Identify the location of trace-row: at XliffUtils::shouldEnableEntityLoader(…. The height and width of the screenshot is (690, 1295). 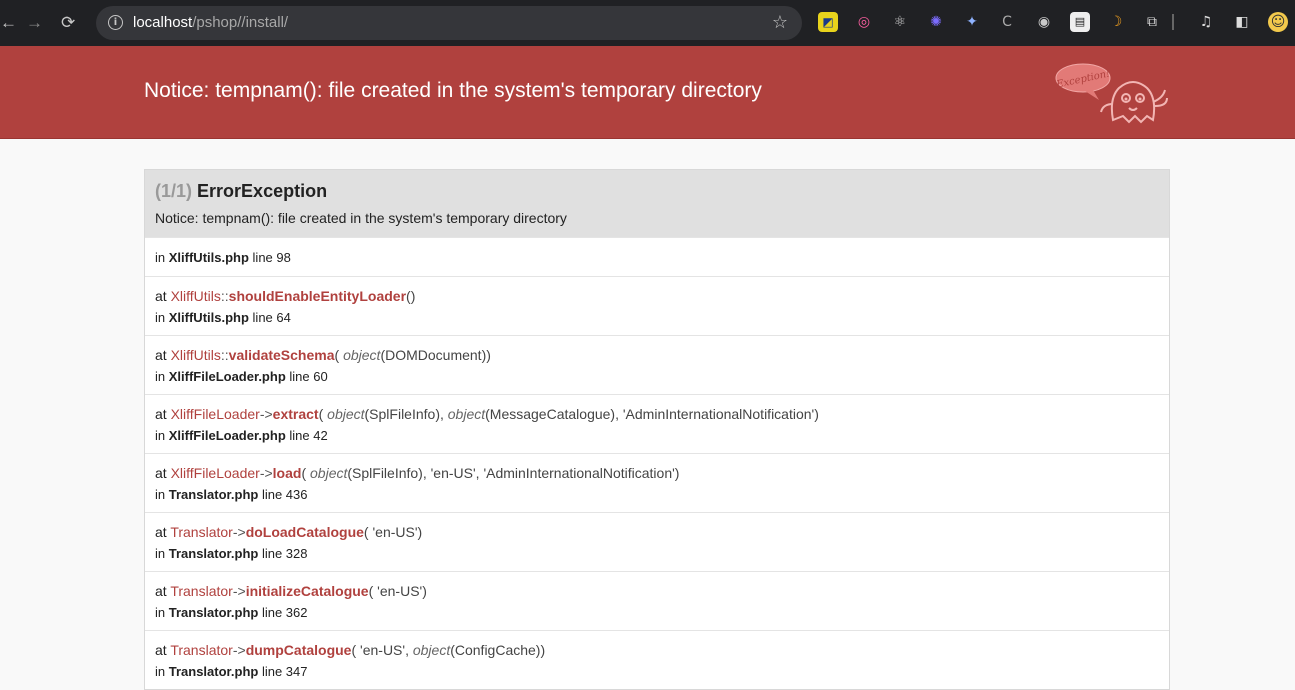
(657, 305).